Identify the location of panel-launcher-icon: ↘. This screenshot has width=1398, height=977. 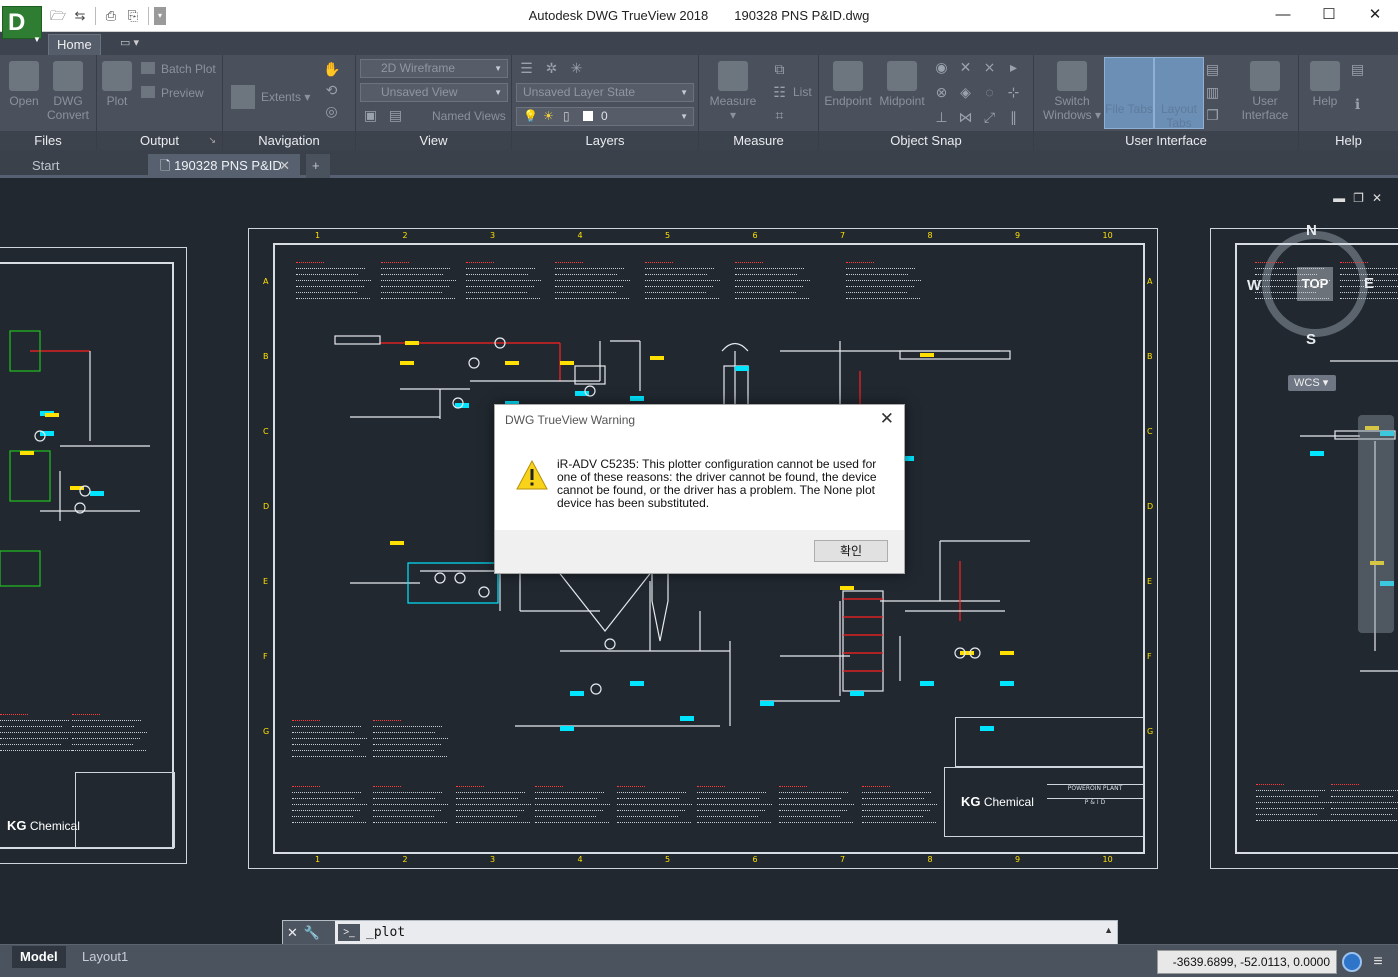
(212, 140).